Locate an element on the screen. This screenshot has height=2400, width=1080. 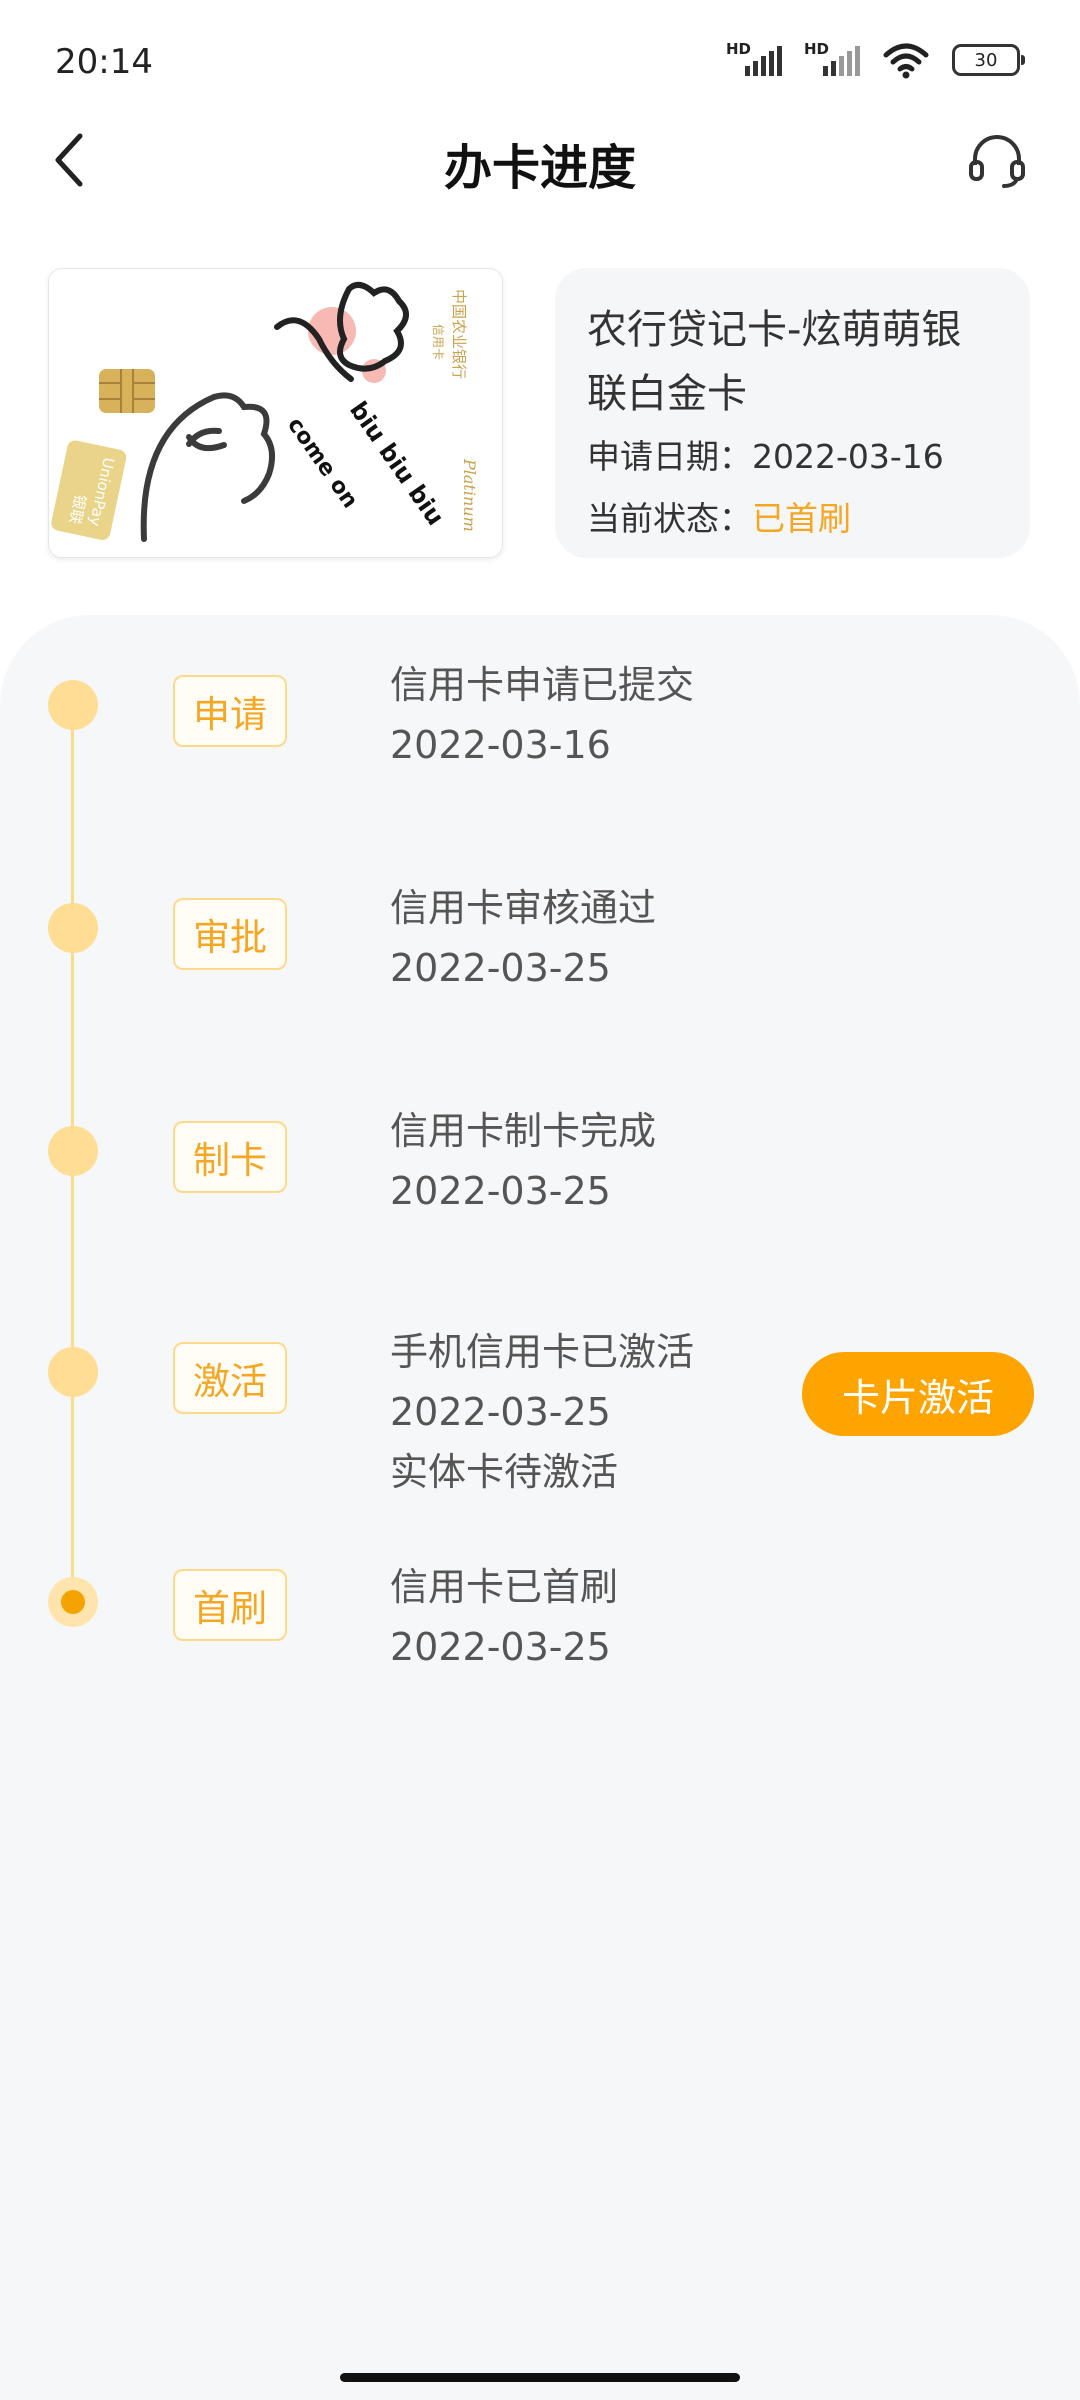
apply-date-value: 2022-03-16 is located at coordinates (848, 456).